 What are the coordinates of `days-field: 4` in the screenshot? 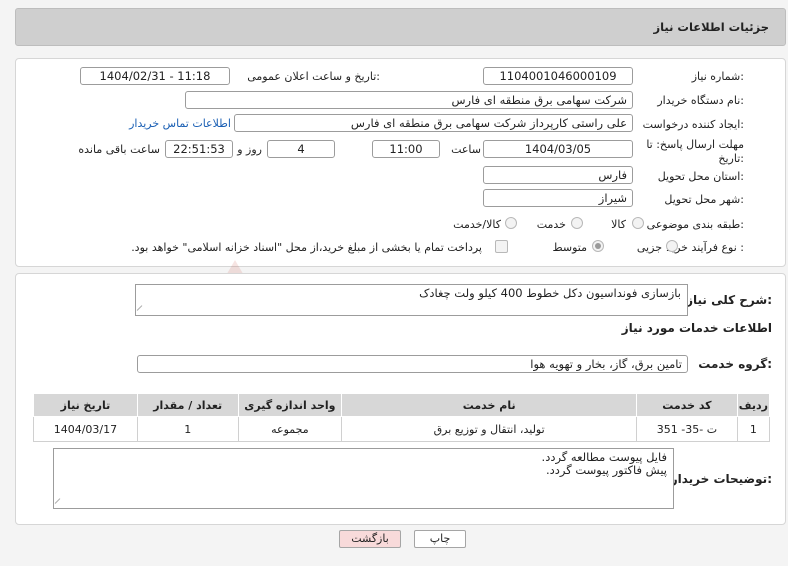 It's located at (301, 149).